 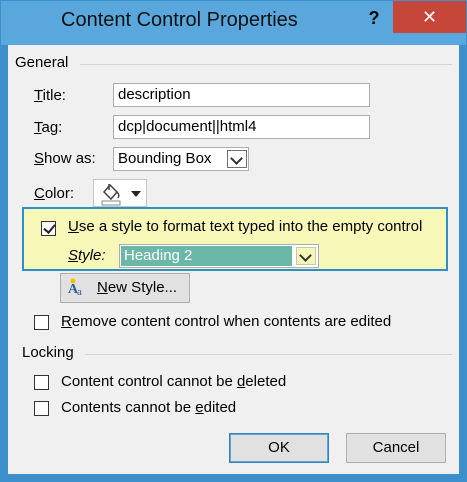 What do you see at coordinates (48, 352) in the screenshot?
I see `locking-section-header: Locking` at bounding box center [48, 352].